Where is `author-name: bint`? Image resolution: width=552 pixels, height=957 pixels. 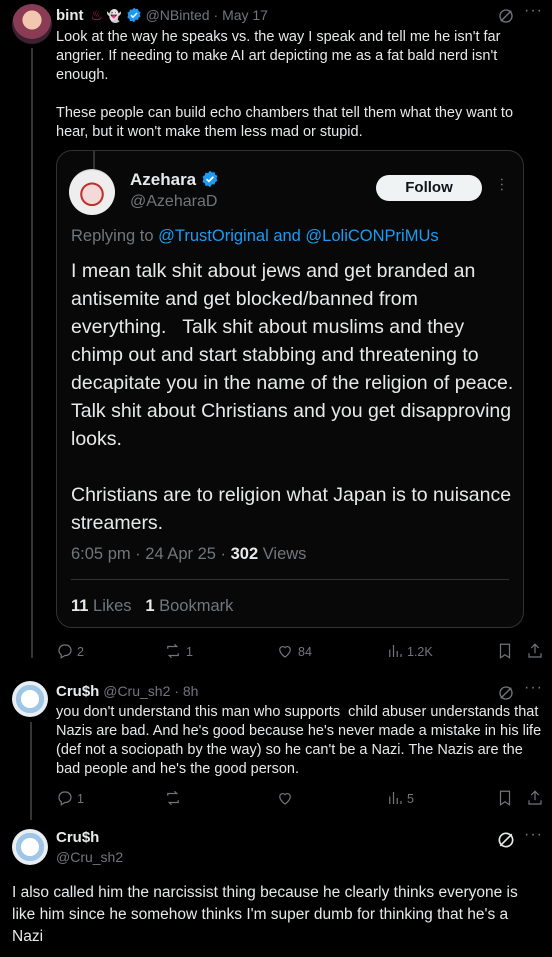 author-name: bint is located at coordinates (70, 15).